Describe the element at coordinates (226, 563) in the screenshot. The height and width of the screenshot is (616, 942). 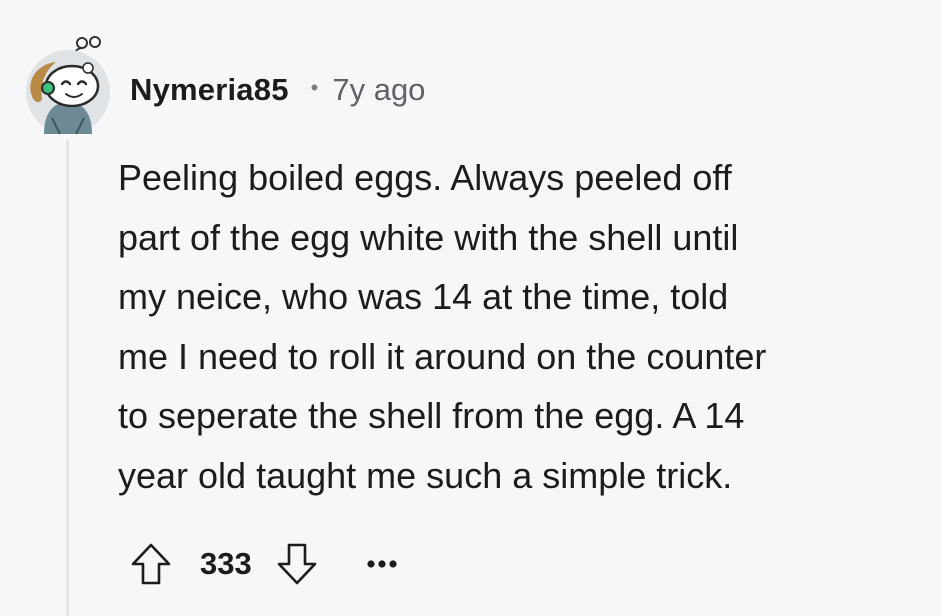
I see `vote-score: 333` at that location.